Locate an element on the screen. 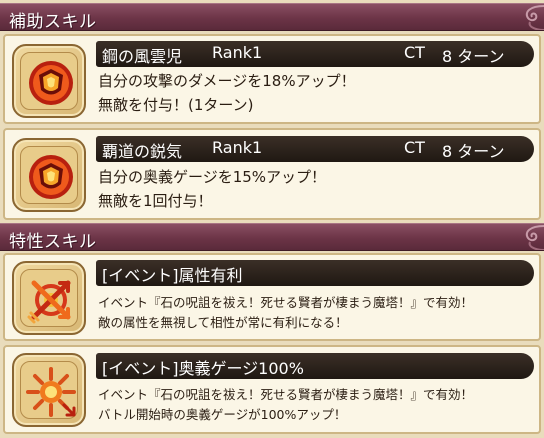 The height and width of the screenshot is (438, 544). skill-description-line-2: 敵の属性を無視して相性が常に有利になる！ is located at coordinates (223, 322).